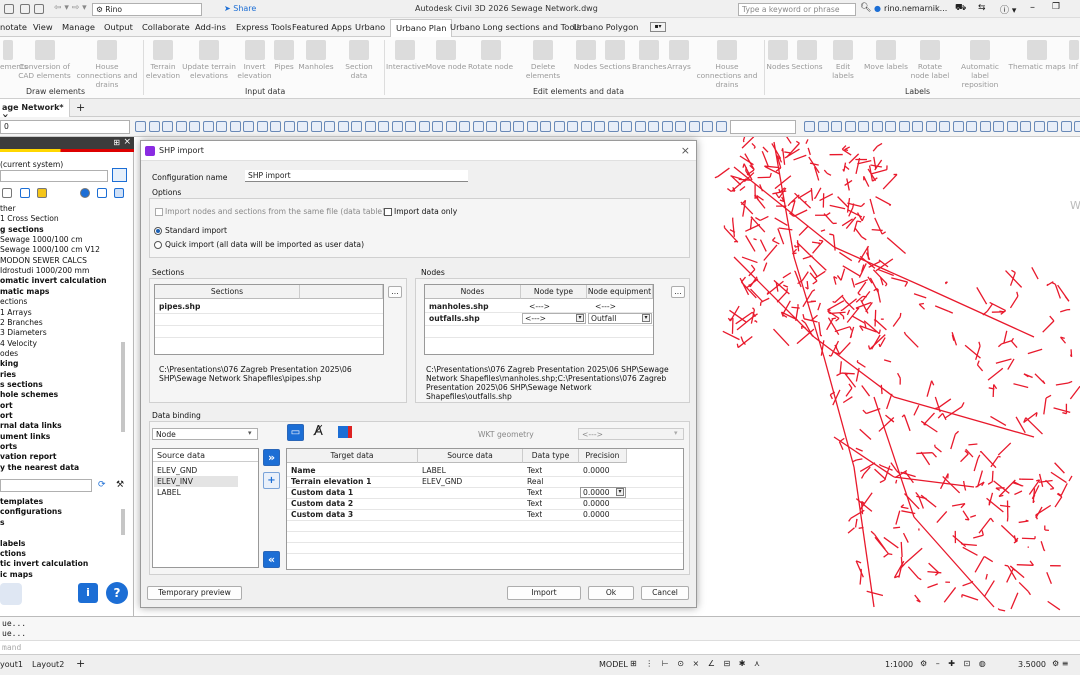  Describe the element at coordinates (434, 470) in the screenshot. I see `source-data-cell: LABEL` at that location.